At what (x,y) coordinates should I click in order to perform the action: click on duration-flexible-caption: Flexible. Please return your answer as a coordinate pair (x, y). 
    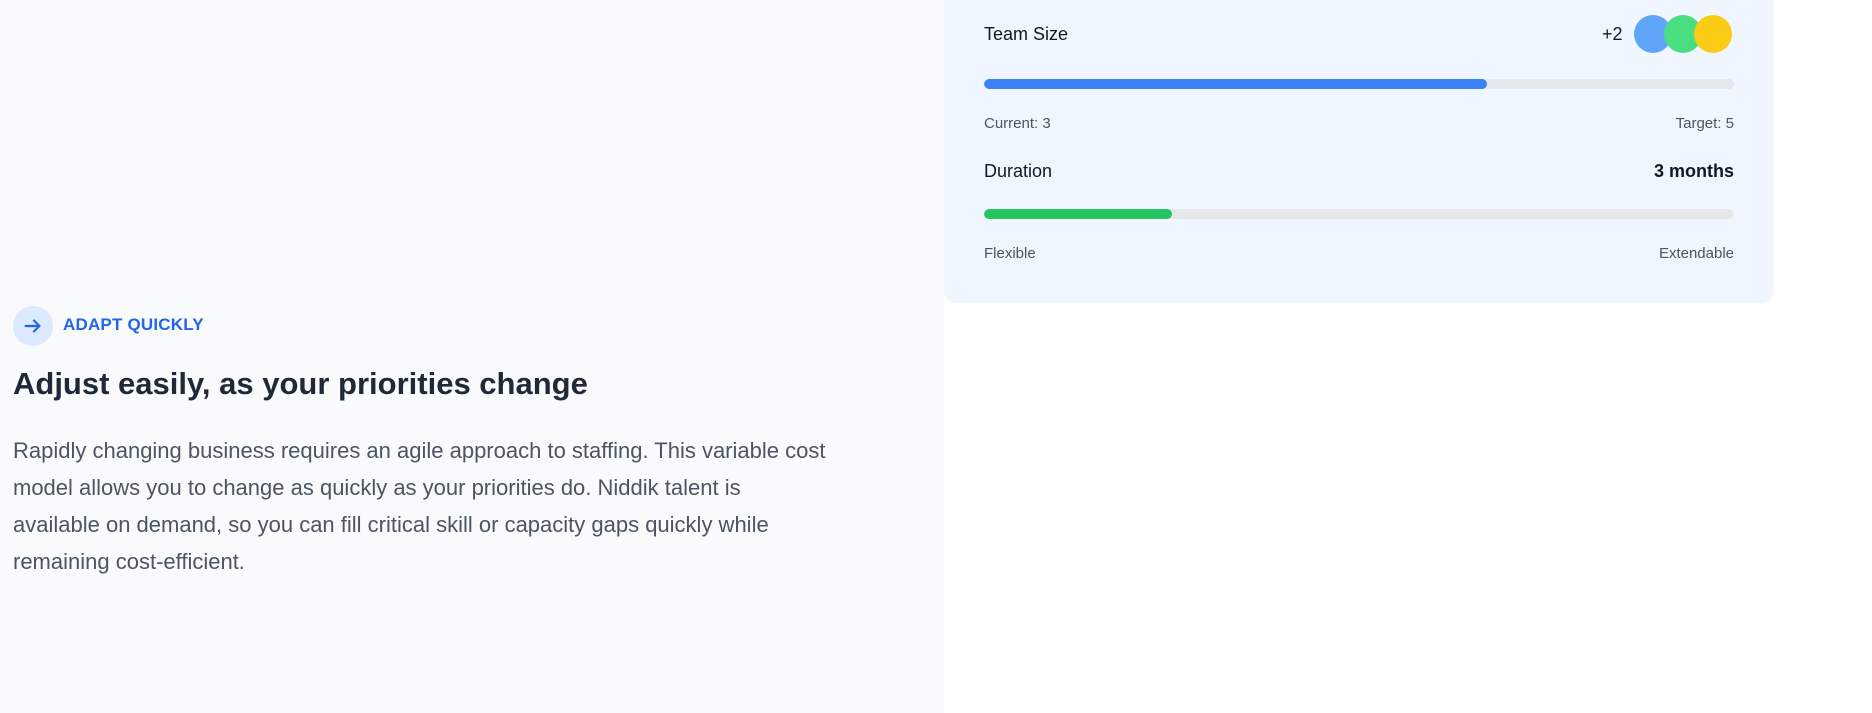
    Looking at the image, I should click on (1010, 253).